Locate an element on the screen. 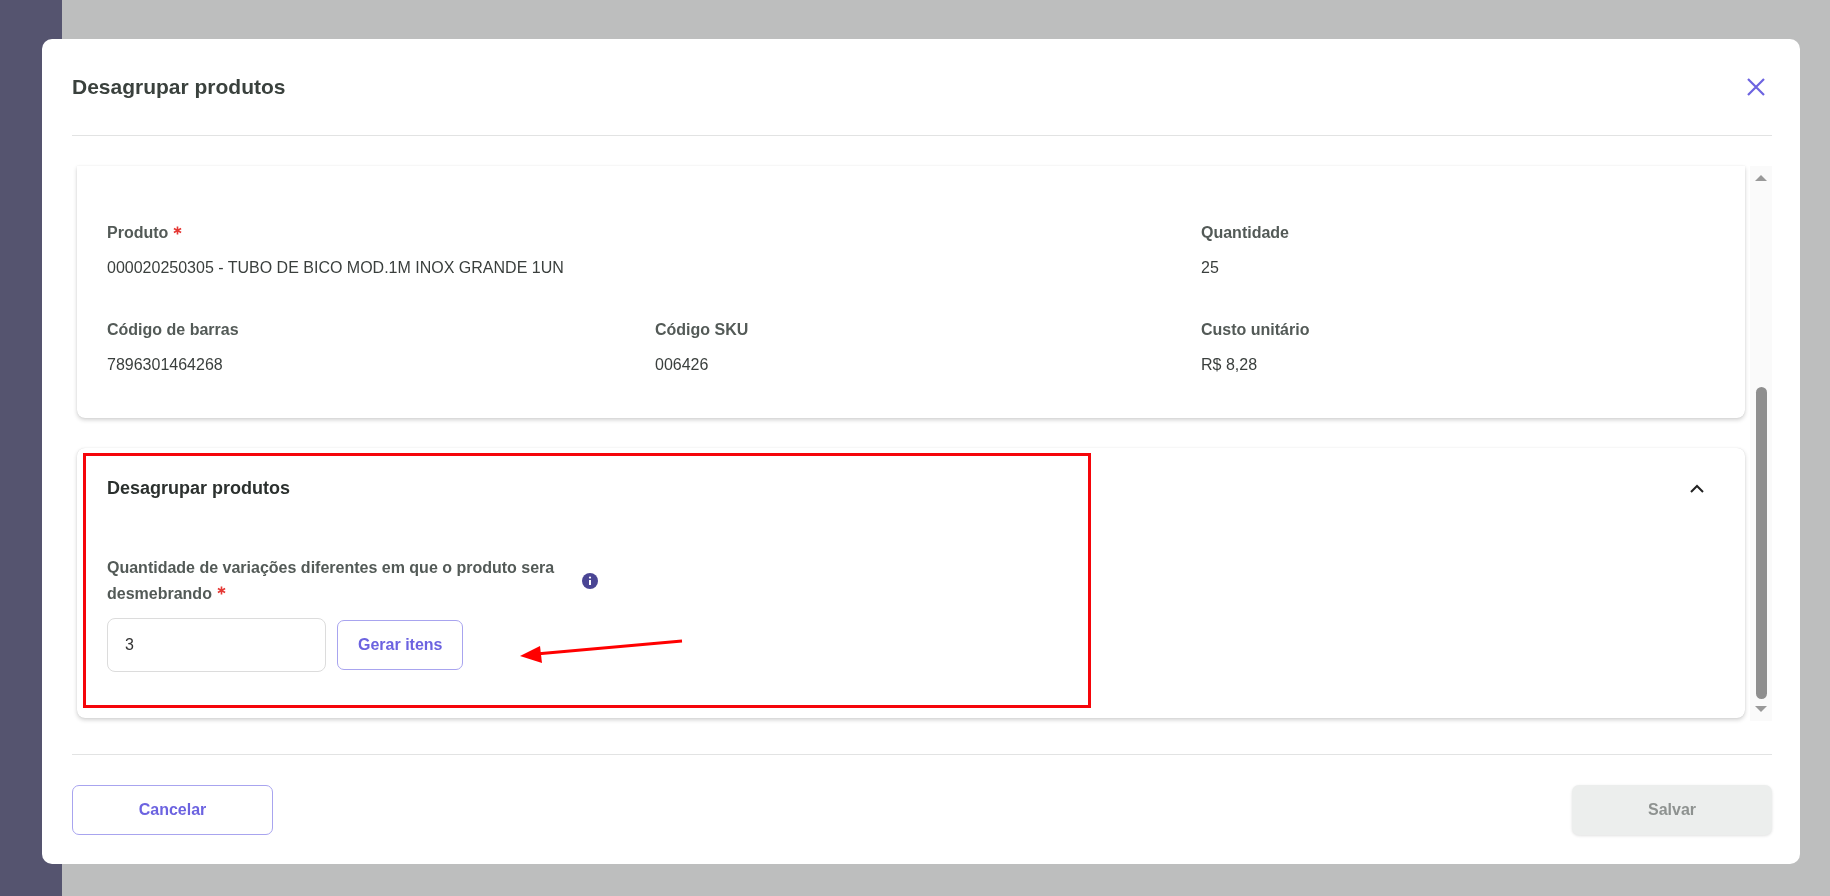 This screenshot has width=1830, height=896. cancel-button: Cancelar is located at coordinates (172, 809).